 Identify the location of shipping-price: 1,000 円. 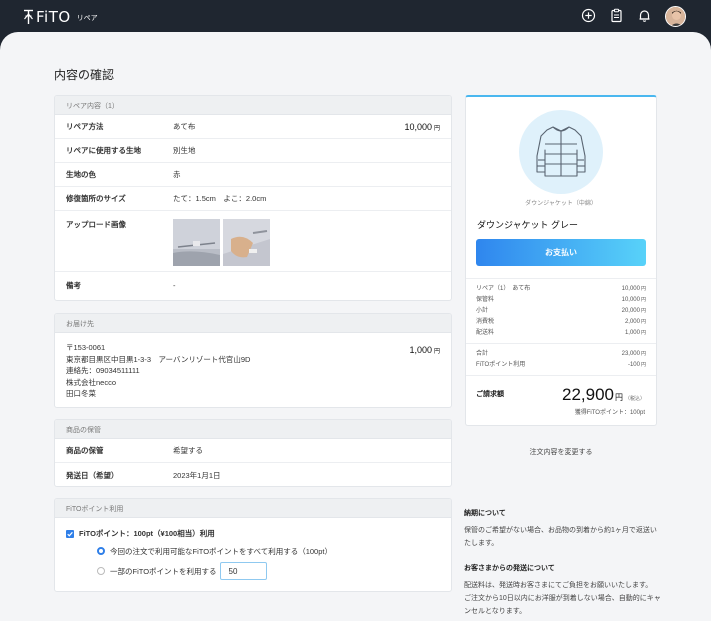
(424, 352).